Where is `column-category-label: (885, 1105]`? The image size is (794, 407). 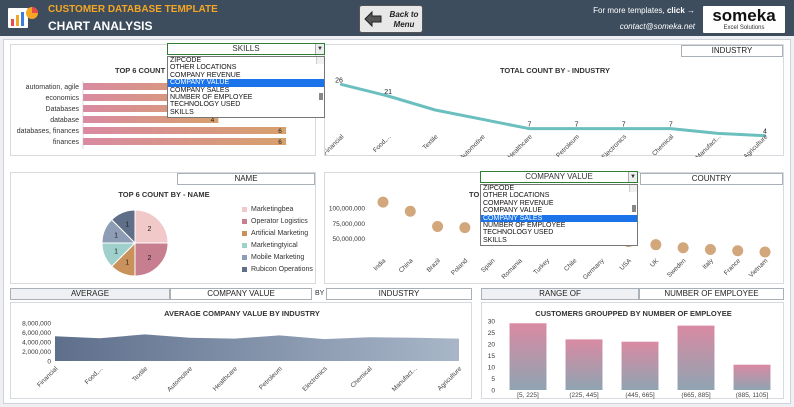
column-category-label: (885, 1105] is located at coordinates (752, 395).